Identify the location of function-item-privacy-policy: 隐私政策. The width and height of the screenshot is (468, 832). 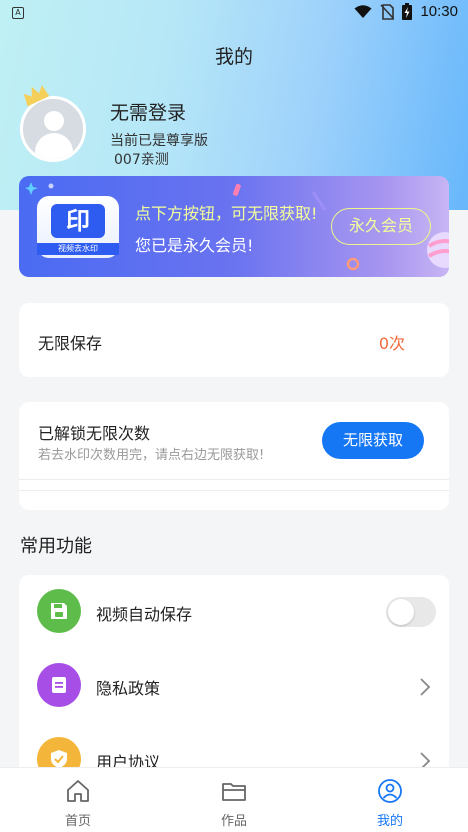
(234, 686).